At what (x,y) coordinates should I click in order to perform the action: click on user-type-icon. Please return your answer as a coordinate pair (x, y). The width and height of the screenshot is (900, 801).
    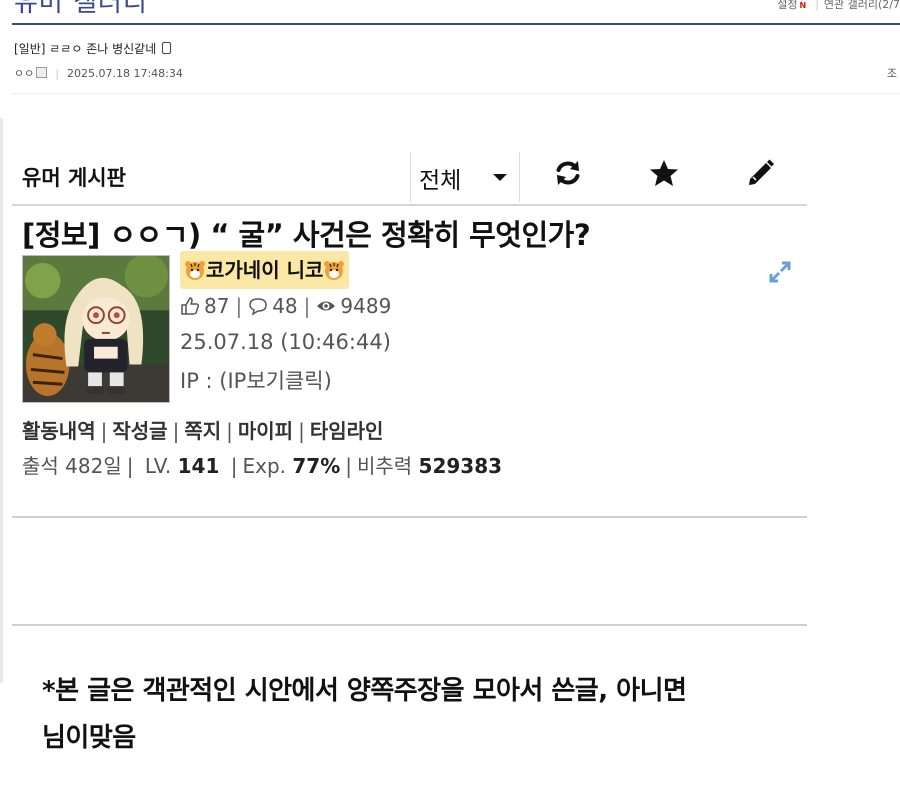
    Looking at the image, I should click on (42, 72).